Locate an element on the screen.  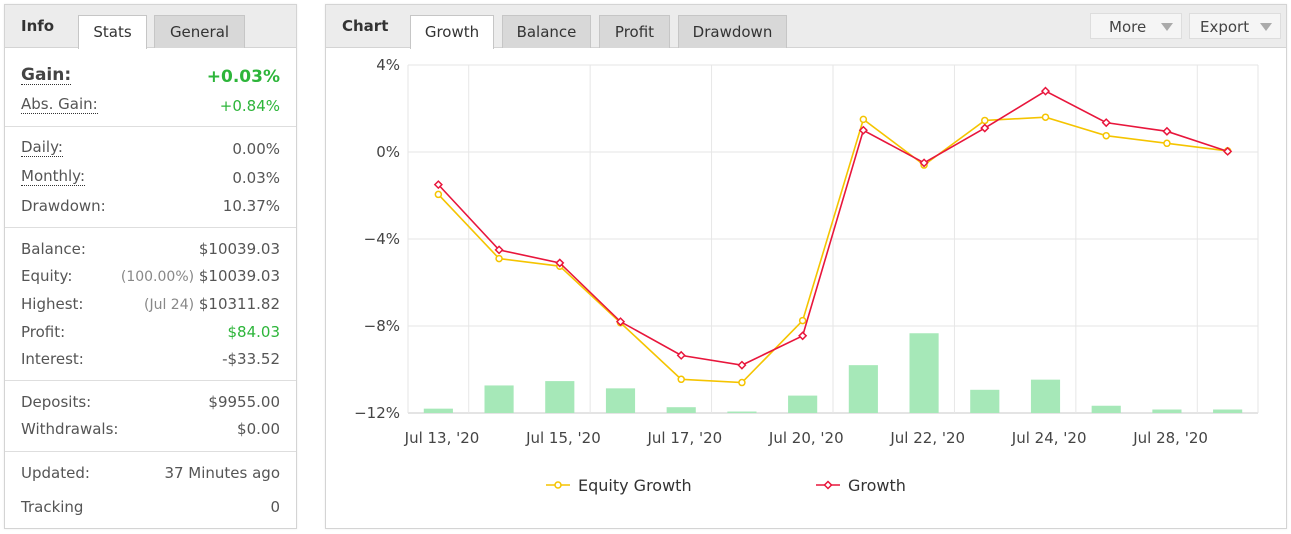
equity-amount: $10039.03 is located at coordinates (239, 276).